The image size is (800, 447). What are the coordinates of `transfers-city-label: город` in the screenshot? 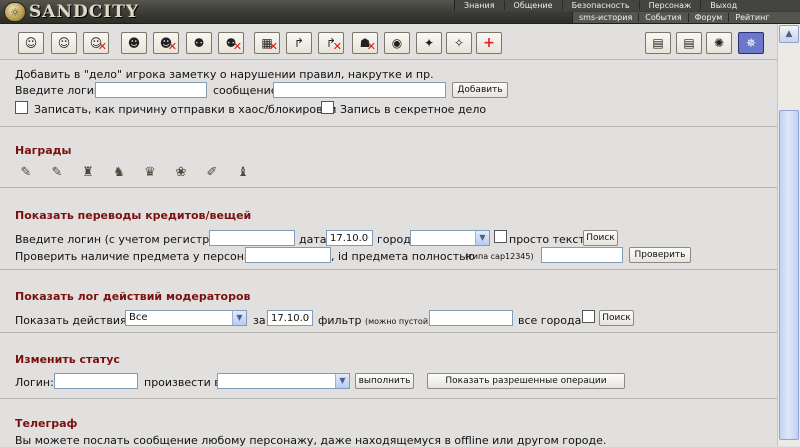 It's located at (394, 239).